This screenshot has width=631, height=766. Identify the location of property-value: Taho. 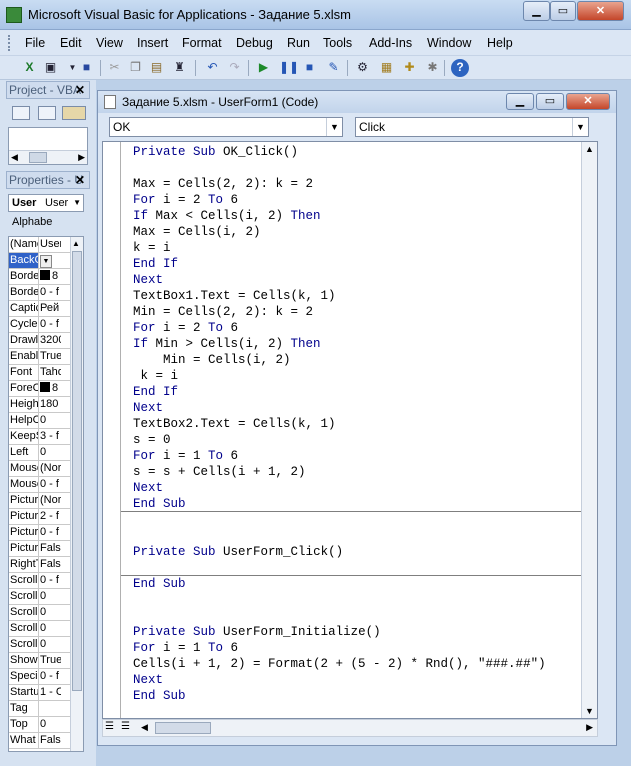
(50, 372).